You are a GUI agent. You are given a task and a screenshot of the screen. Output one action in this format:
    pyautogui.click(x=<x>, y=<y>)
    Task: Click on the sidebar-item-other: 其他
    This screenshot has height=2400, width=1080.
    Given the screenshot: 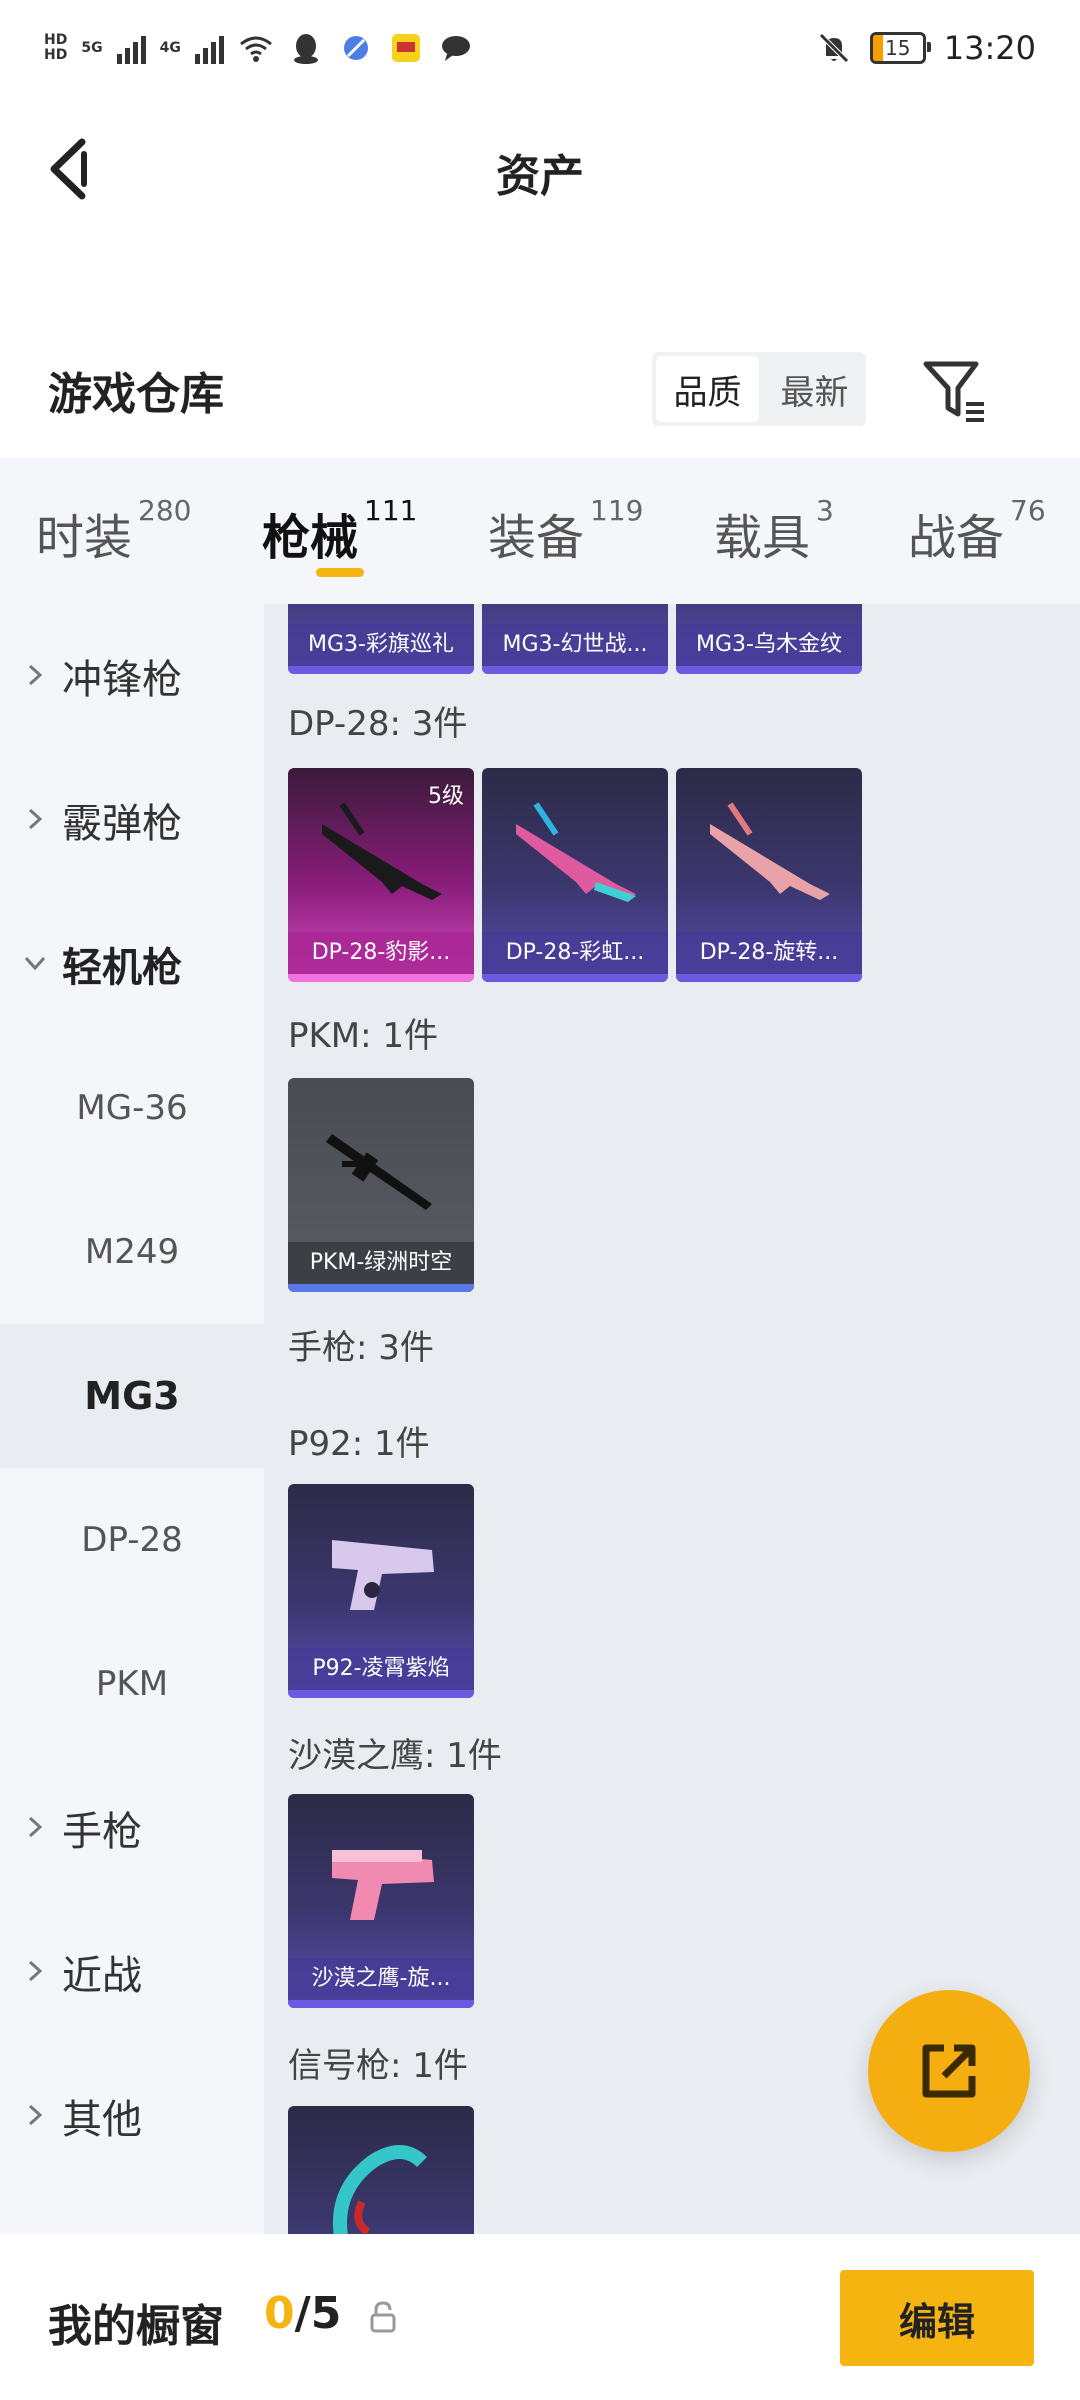 What is the action you would take?
    pyautogui.click(x=132, y=2116)
    